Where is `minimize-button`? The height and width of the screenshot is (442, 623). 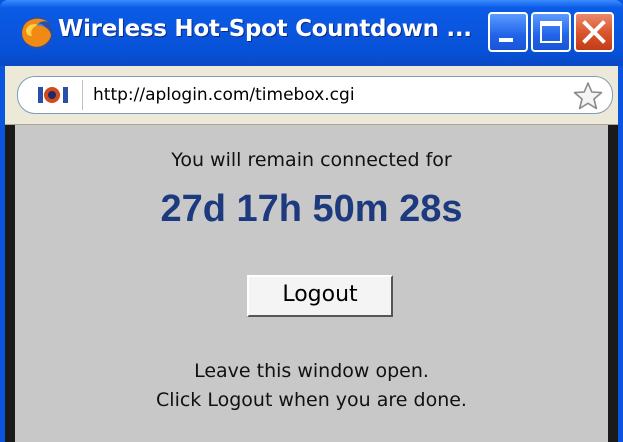 minimize-button is located at coordinates (508, 32).